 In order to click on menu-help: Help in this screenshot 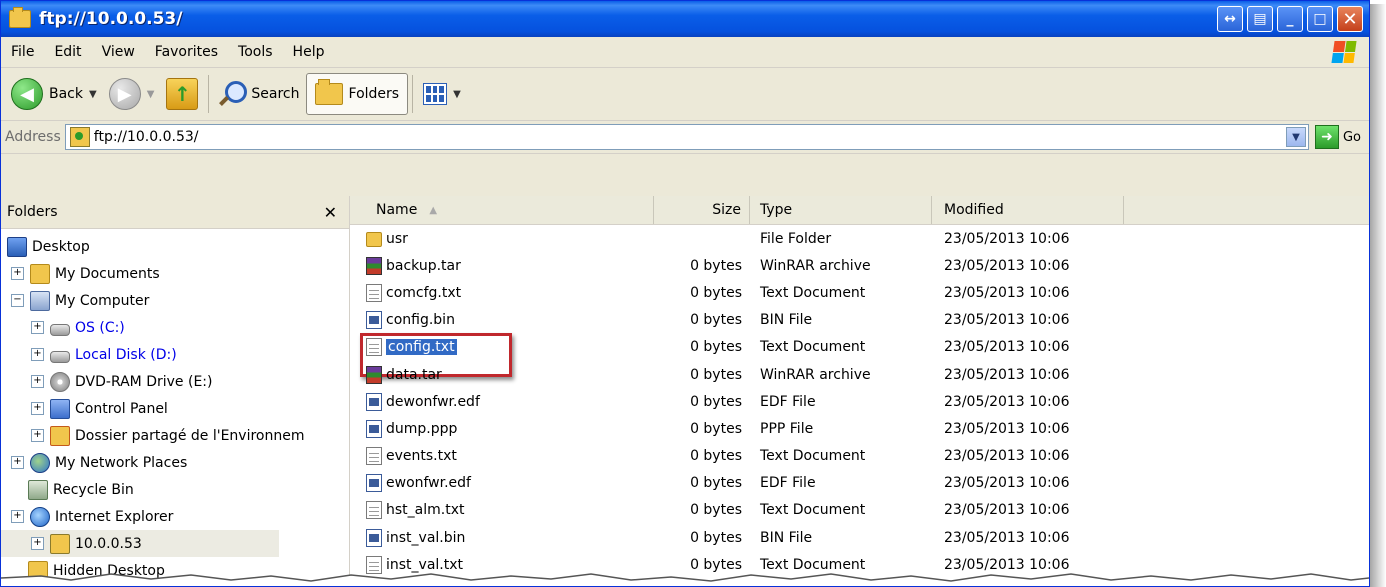, I will do `click(309, 52)`.